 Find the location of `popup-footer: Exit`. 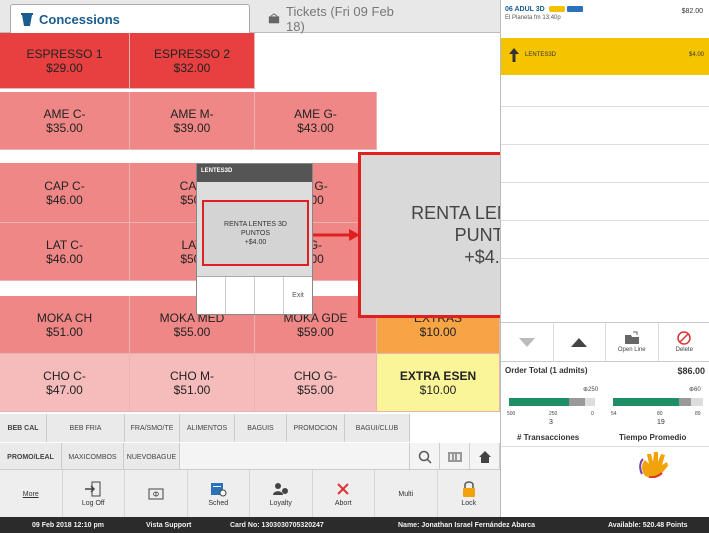

popup-footer: Exit is located at coordinates (254, 295).